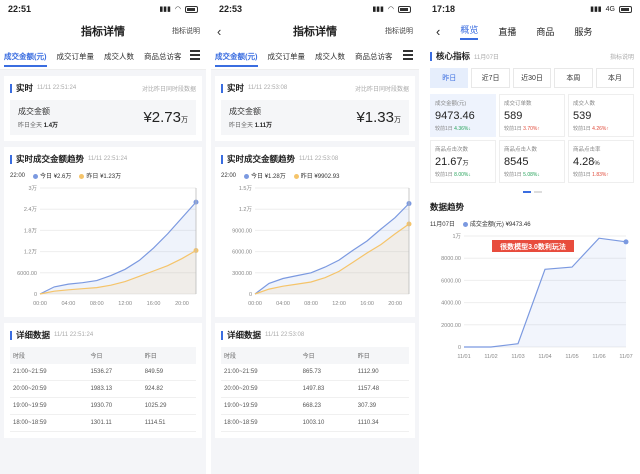  Describe the element at coordinates (250, 295) in the screenshot. I see `y-tick-label: 0` at that location.